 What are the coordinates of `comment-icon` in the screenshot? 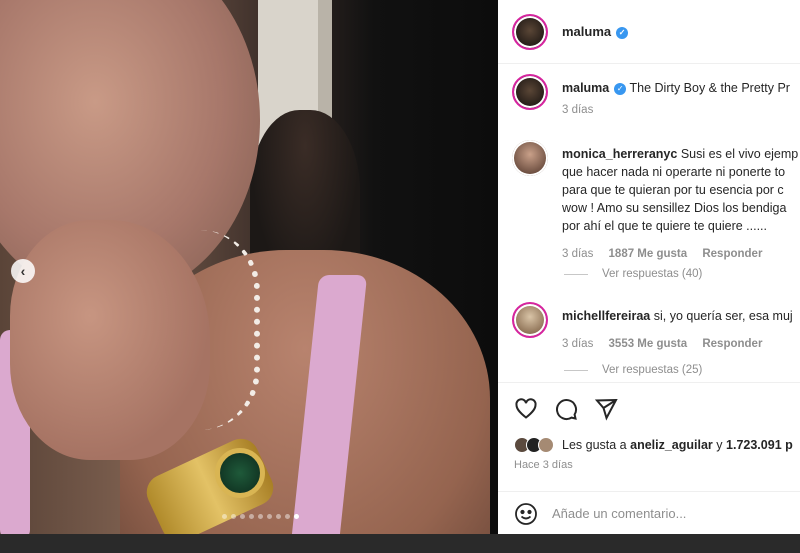 It's located at (566, 409).